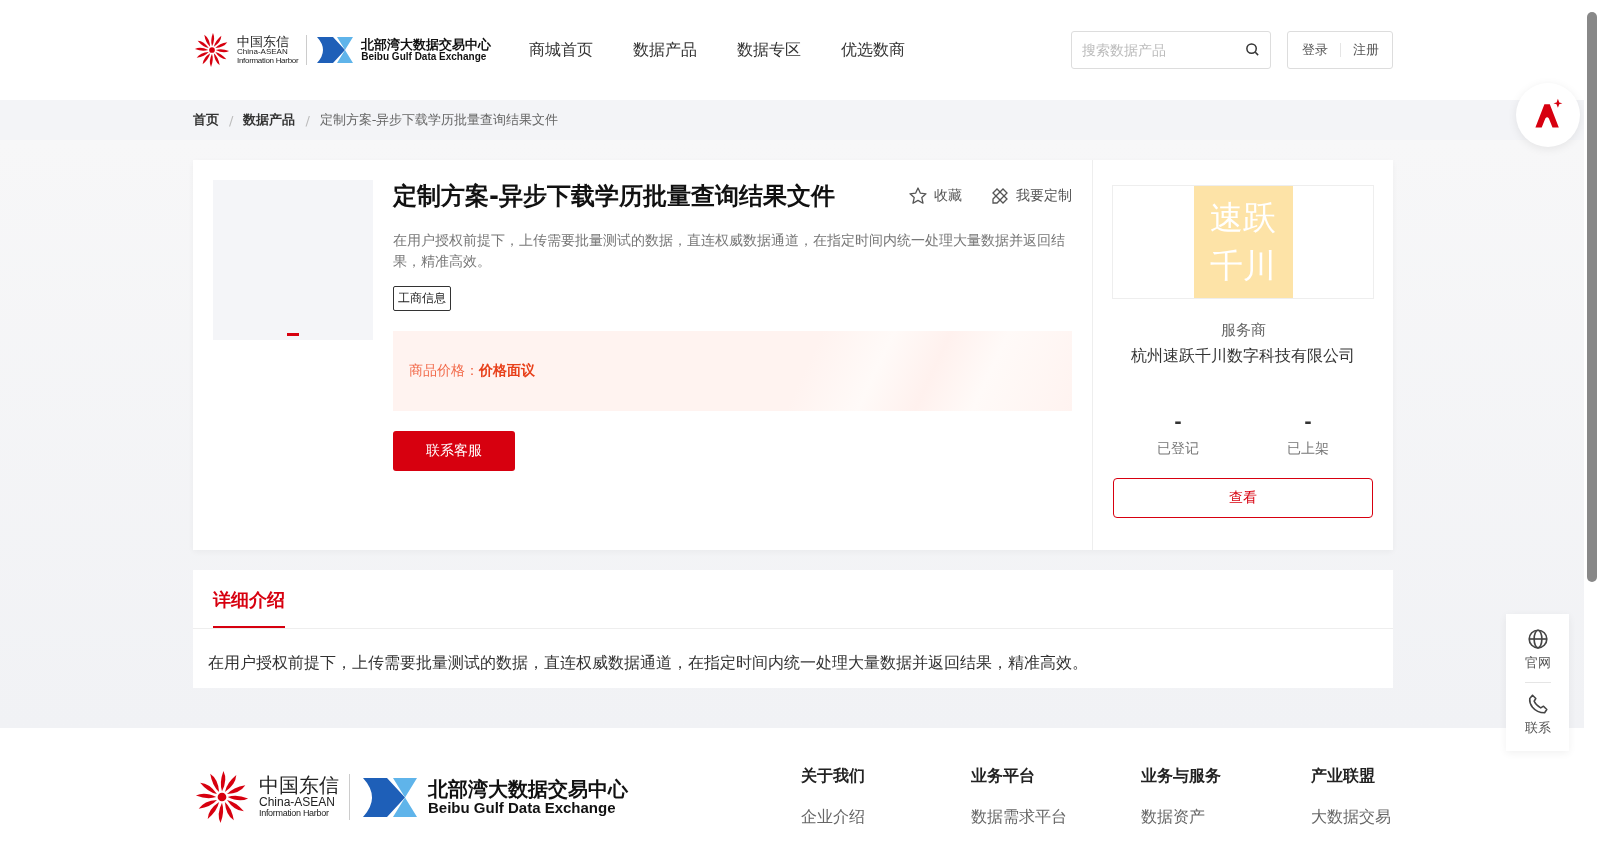 The image size is (1600, 861). What do you see at coordinates (1243, 498) in the screenshot?
I see `view-button: 查看` at bounding box center [1243, 498].